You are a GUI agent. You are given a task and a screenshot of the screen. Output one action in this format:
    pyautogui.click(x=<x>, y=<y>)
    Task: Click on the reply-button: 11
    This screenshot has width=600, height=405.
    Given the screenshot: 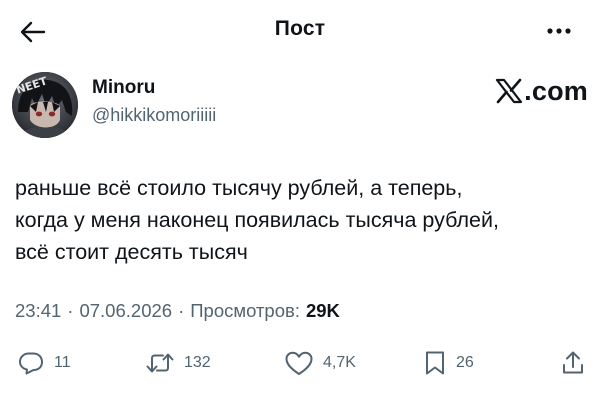 What is the action you would take?
    pyautogui.click(x=44, y=363)
    